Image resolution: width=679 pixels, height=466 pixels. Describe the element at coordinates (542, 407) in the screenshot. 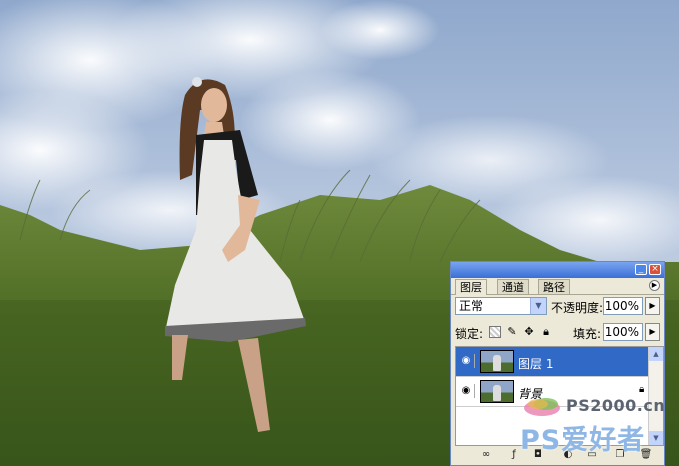

I see `watermark-logo-icon` at that location.